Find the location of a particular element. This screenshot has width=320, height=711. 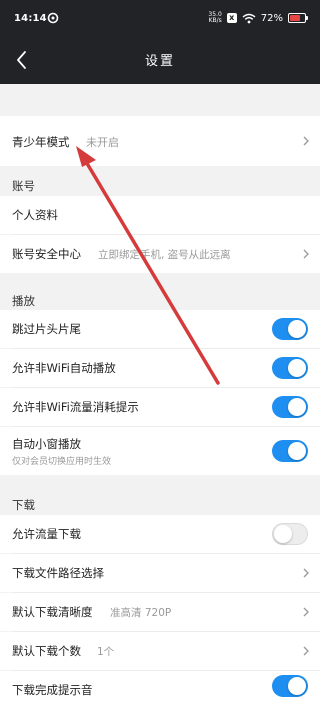

profile-row: 个人资料 is located at coordinates (160, 215).